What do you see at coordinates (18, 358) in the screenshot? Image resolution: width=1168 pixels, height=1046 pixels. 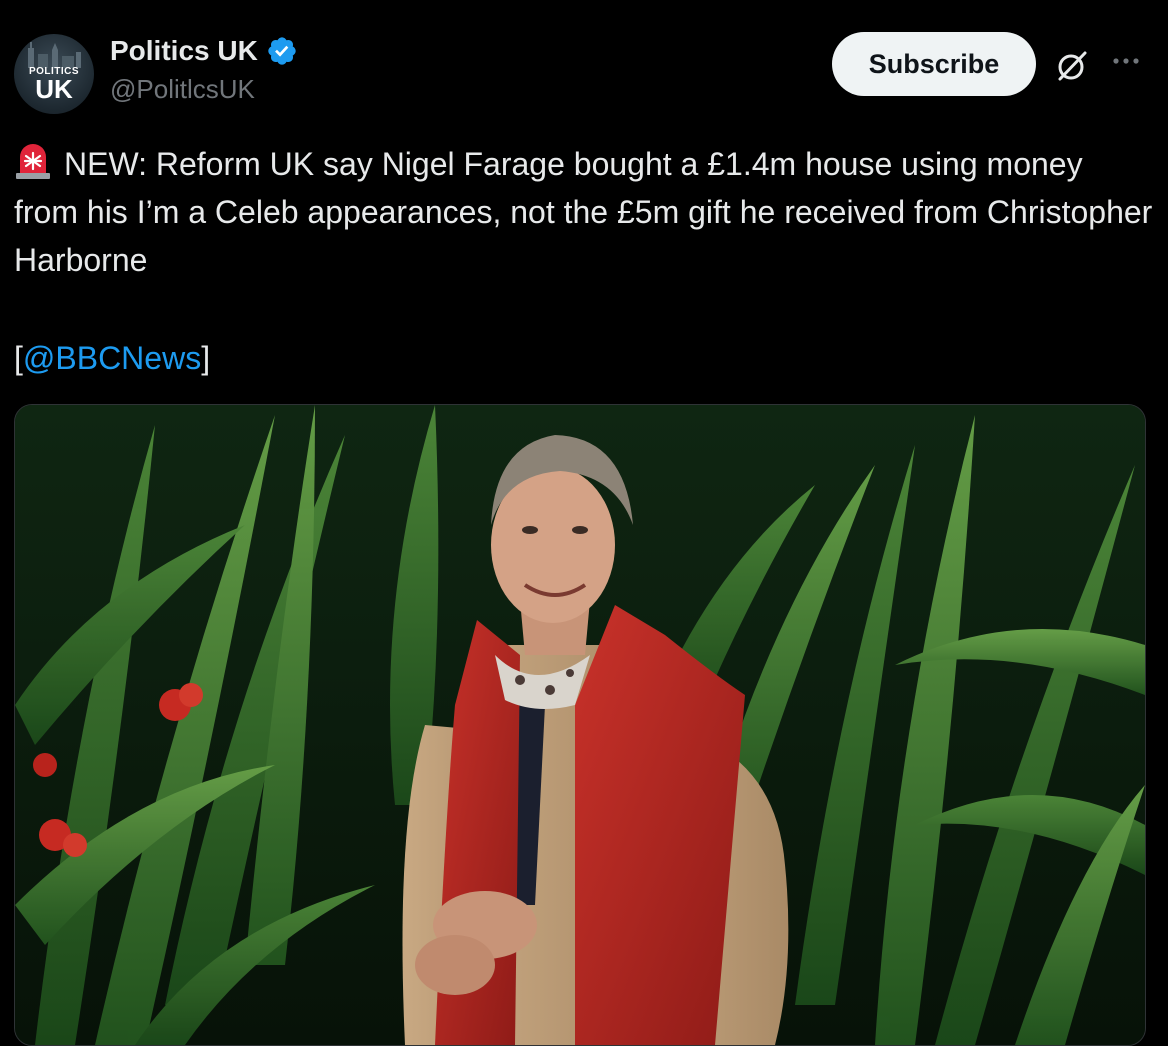 I see `credit-open: [` at bounding box center [18, 358].